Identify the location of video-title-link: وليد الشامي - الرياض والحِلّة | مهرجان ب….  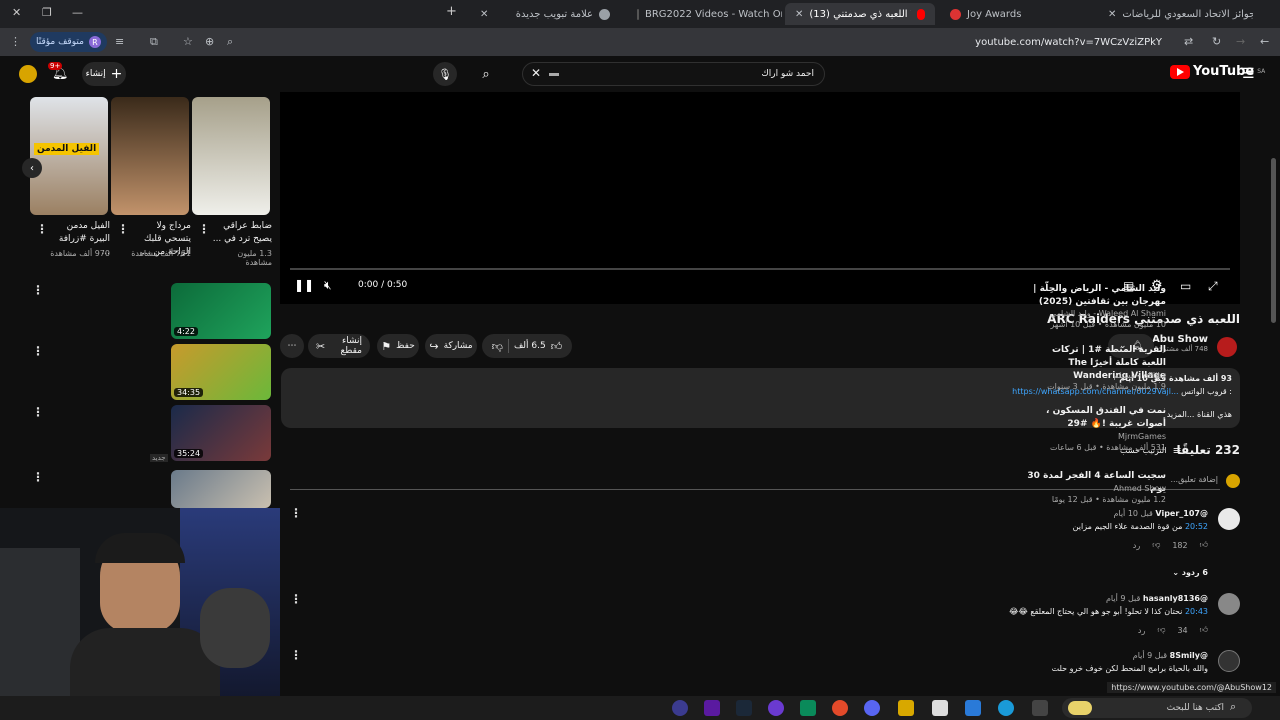
(1096, 296).